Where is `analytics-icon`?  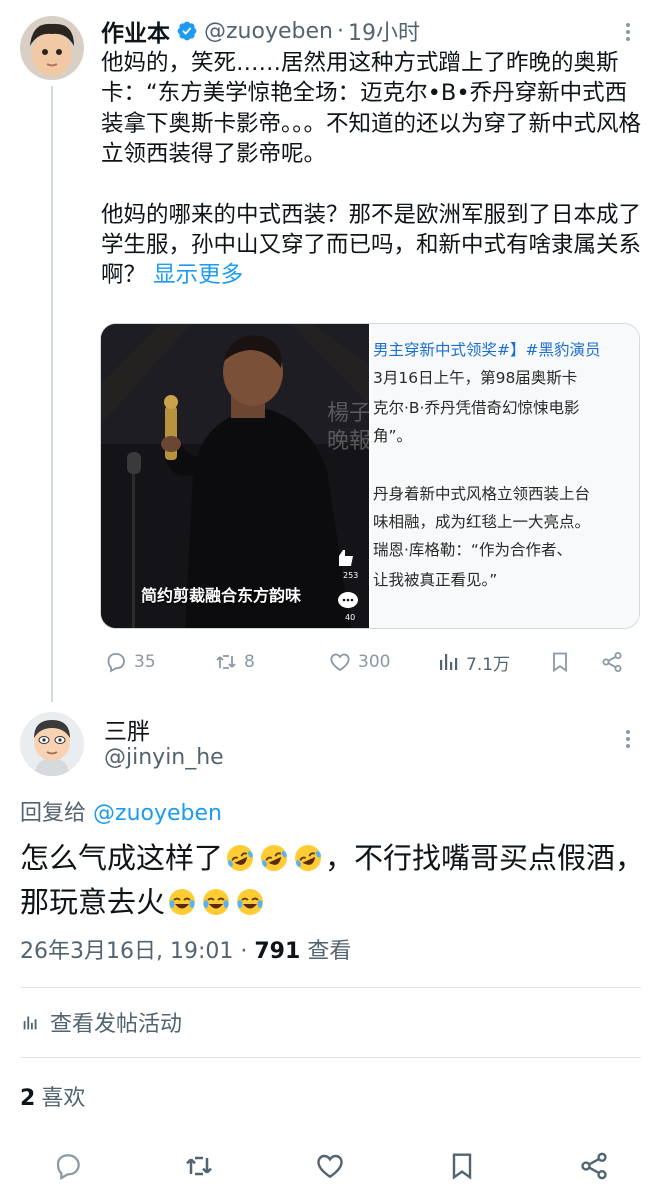 analytics-icon is located at coordinates (30, 1023).